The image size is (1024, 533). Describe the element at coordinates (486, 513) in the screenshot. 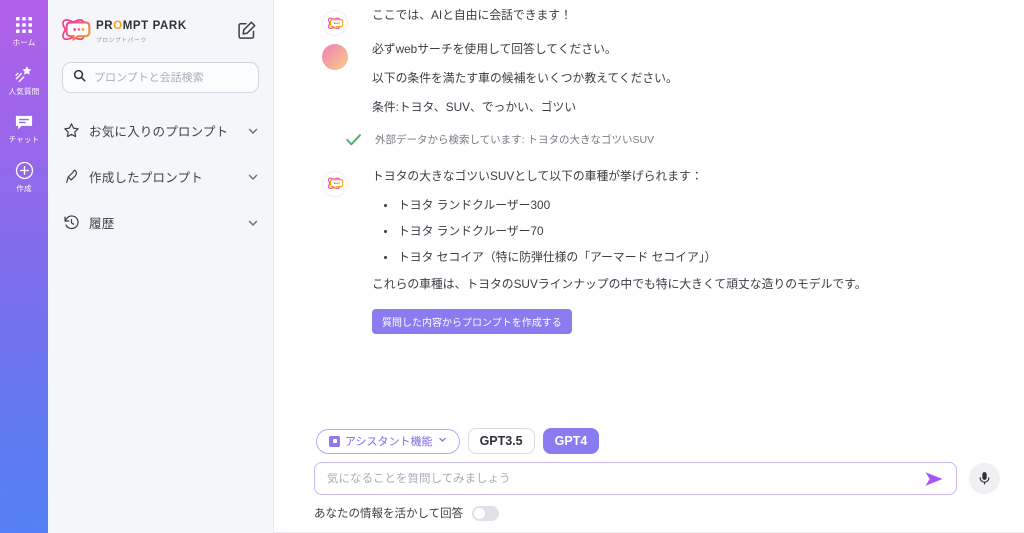

I see `personalization-toggle` at that location.